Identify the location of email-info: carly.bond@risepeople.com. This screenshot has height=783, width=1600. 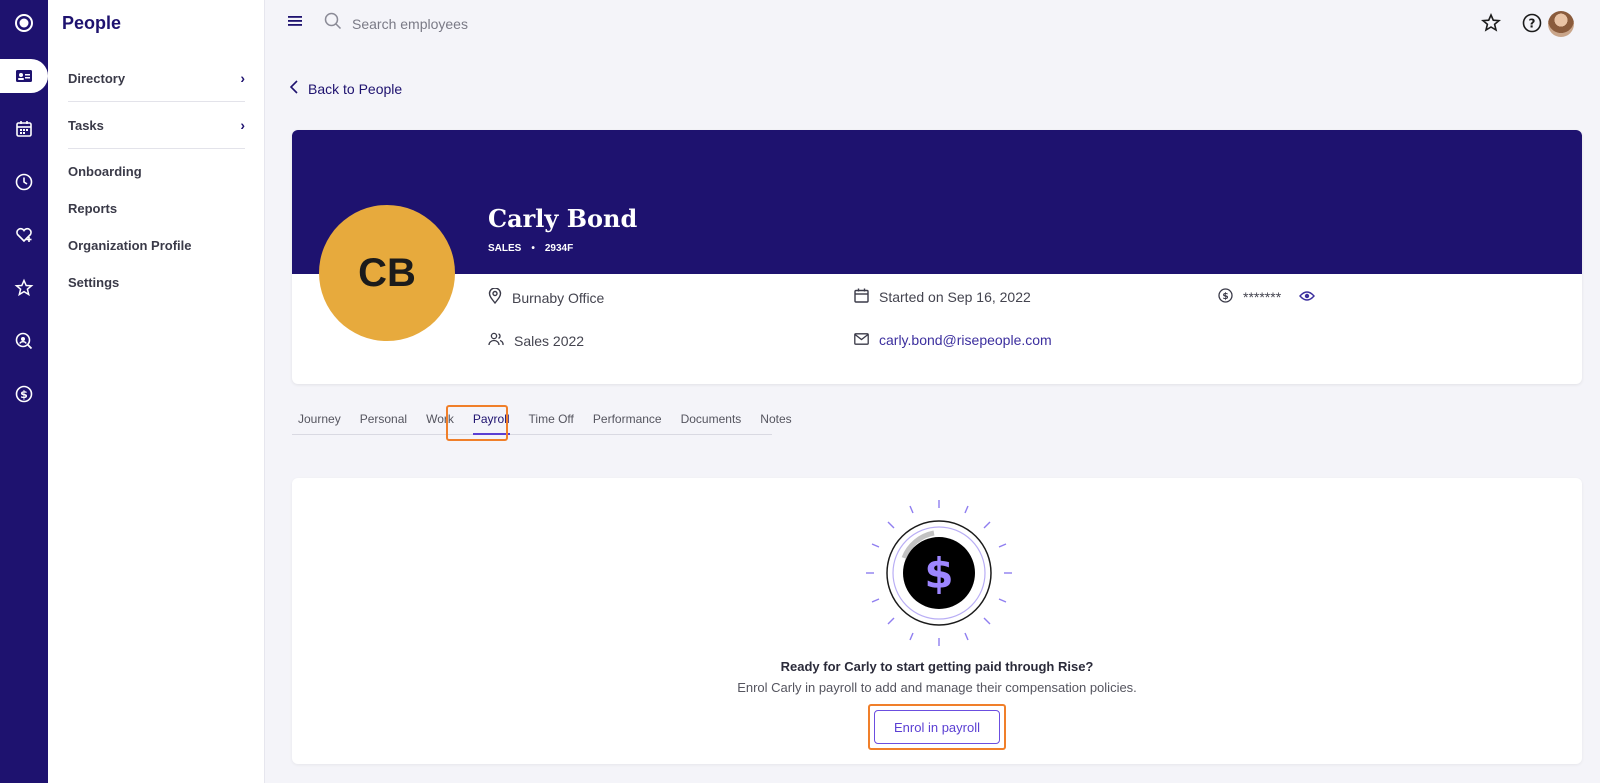
(953, 340).